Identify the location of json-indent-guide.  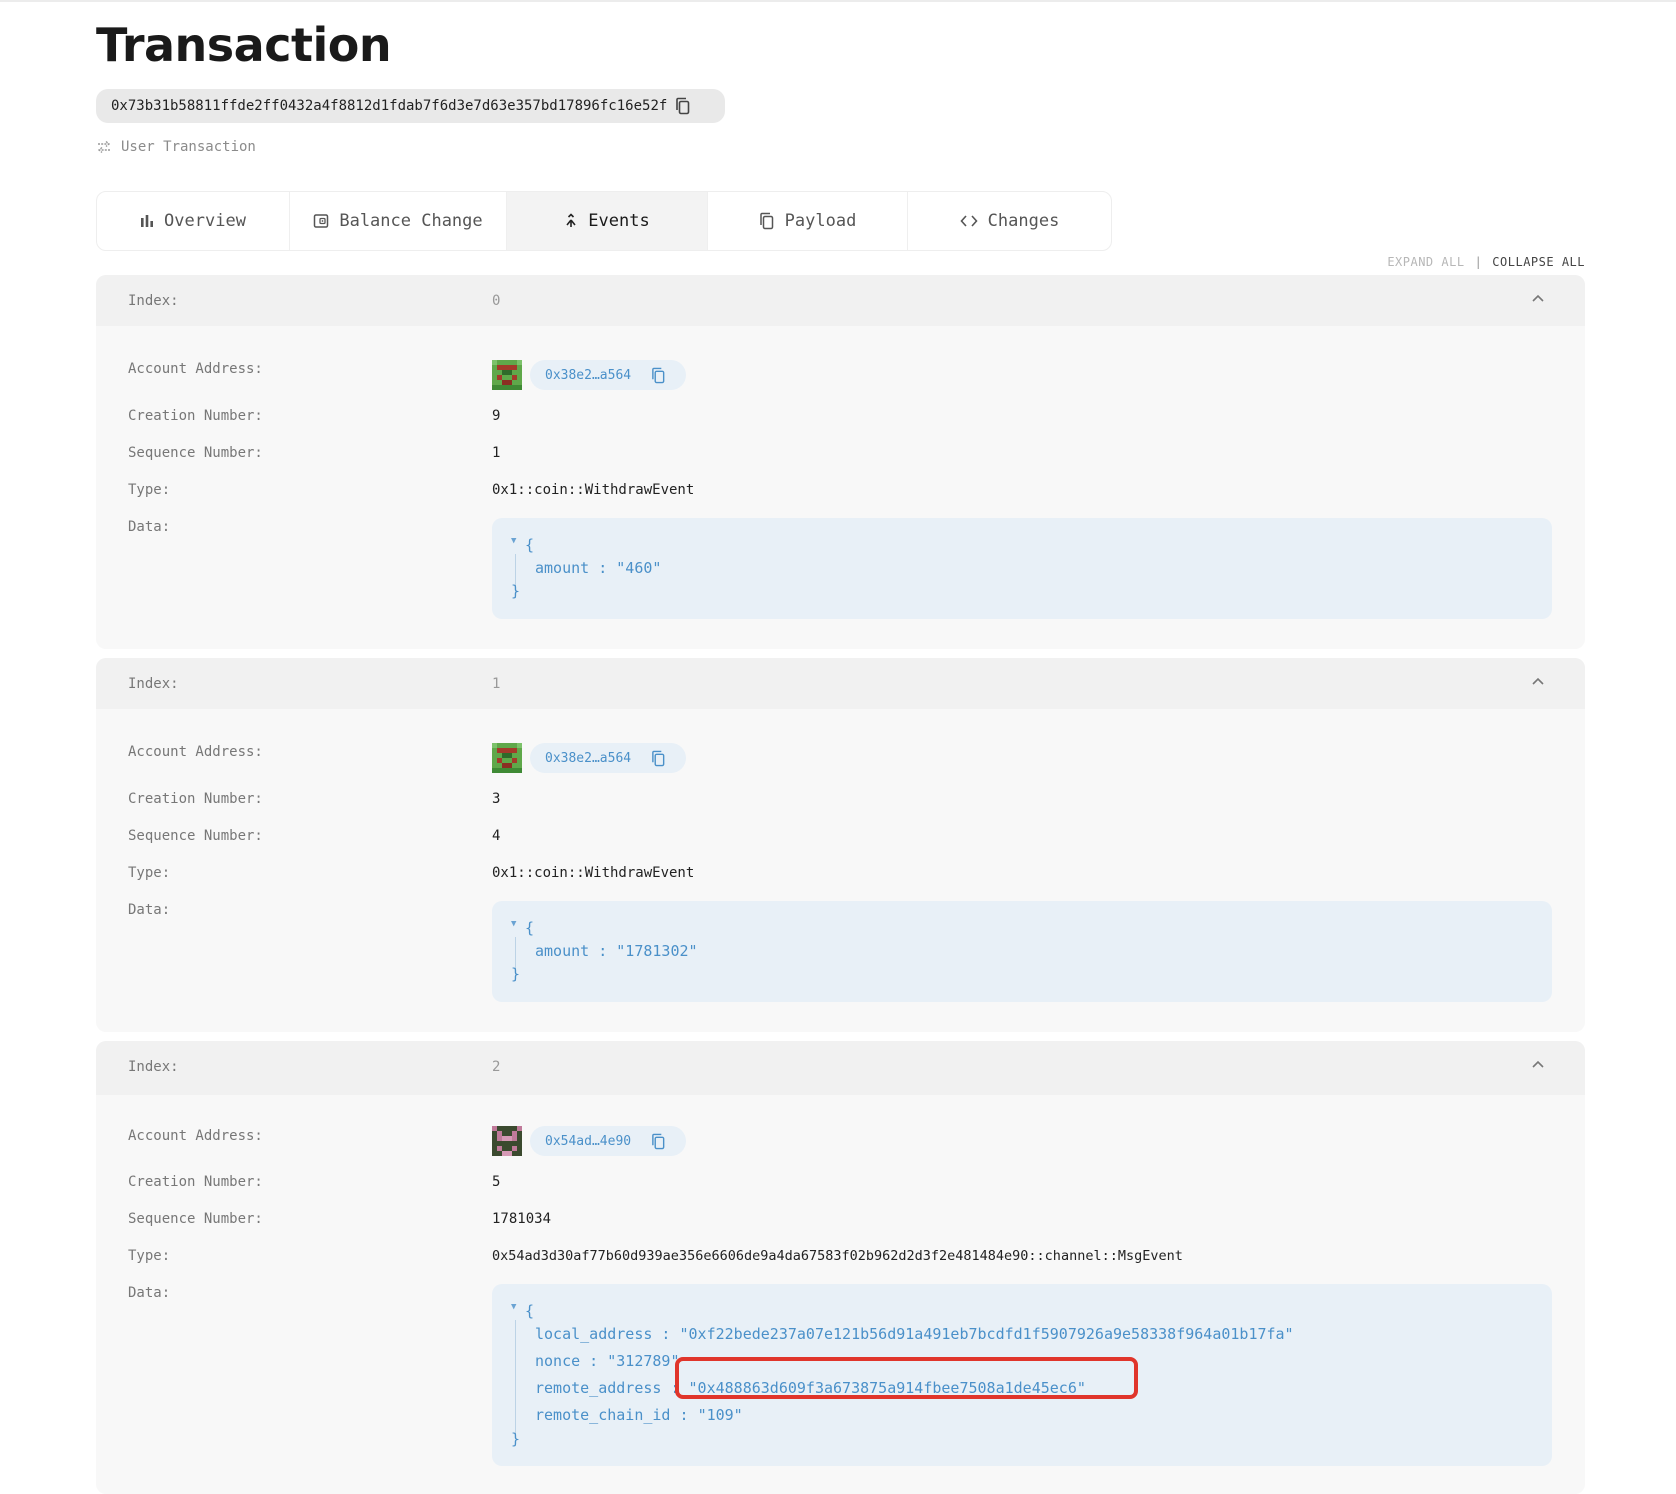
(515, 1379).